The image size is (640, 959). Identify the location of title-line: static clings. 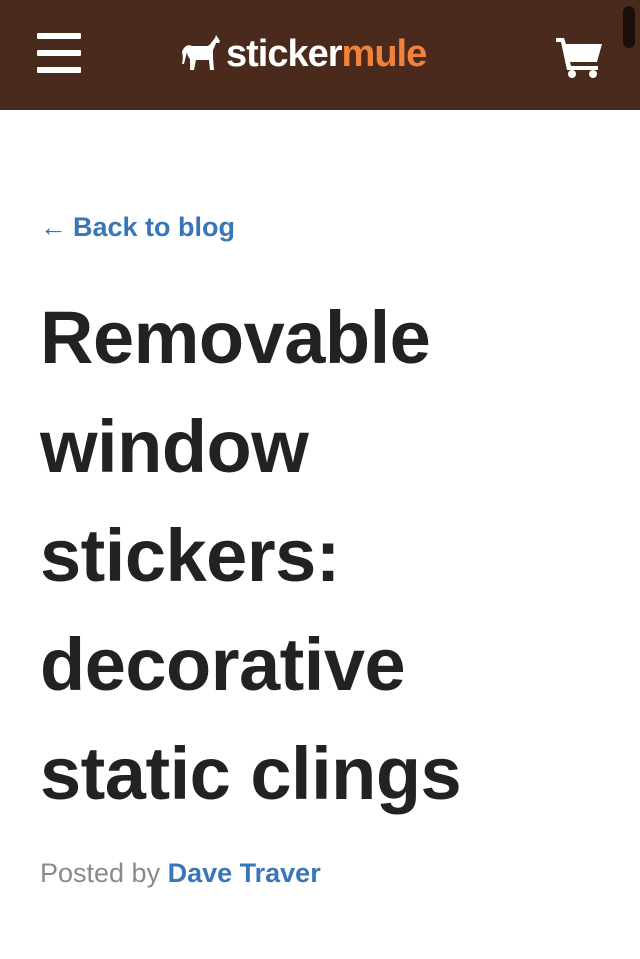
(251, 773).